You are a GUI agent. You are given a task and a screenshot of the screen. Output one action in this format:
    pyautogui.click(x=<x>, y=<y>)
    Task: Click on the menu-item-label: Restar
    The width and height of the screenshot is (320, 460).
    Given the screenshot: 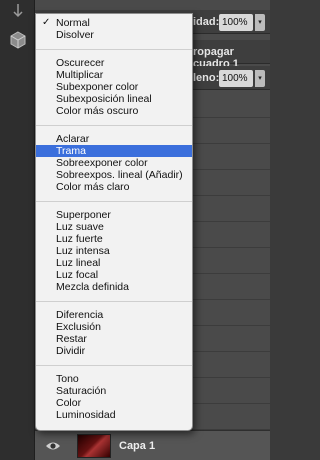 What is the action you would take?
    pyautogui.click(x=71, y=339)
    